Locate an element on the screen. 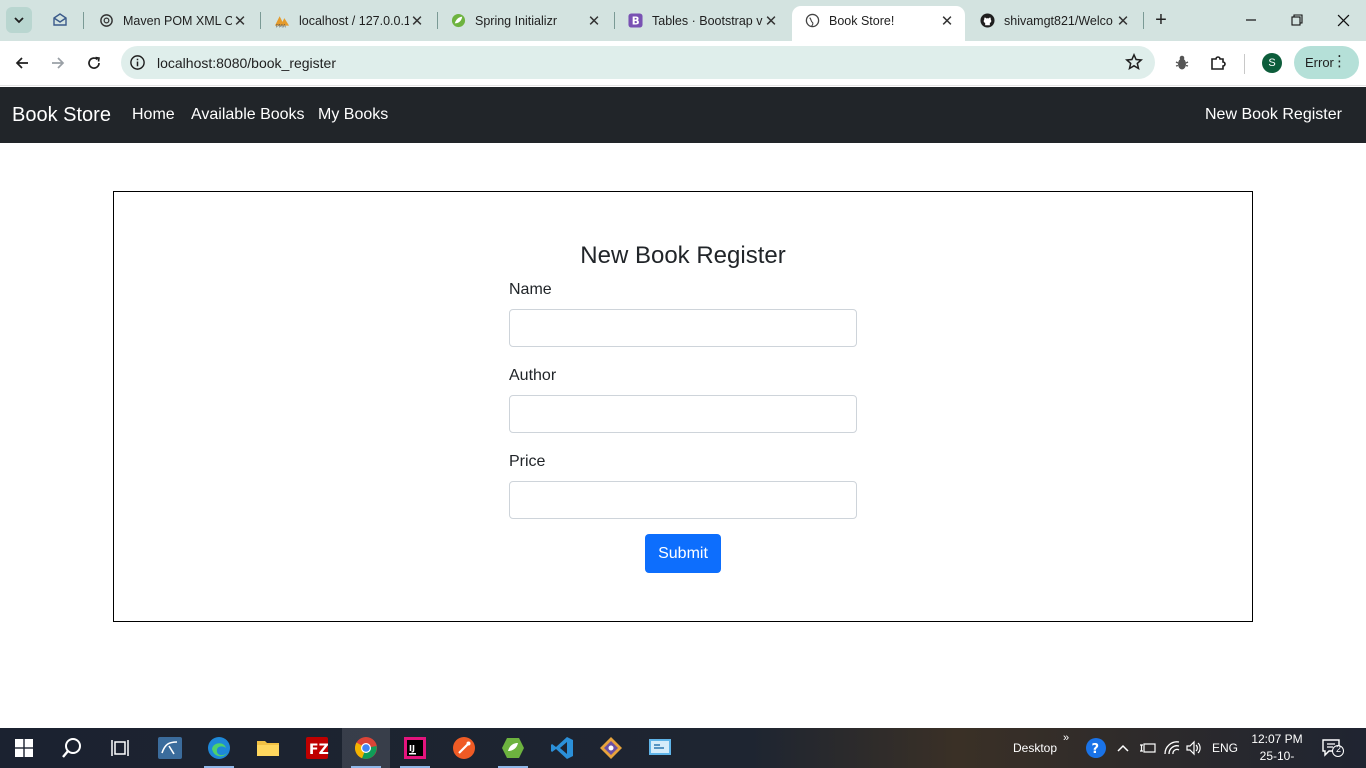 Image resolution: width=1366 pixels, height=768 pixels. search-icon is located at coordinates (71, 748).